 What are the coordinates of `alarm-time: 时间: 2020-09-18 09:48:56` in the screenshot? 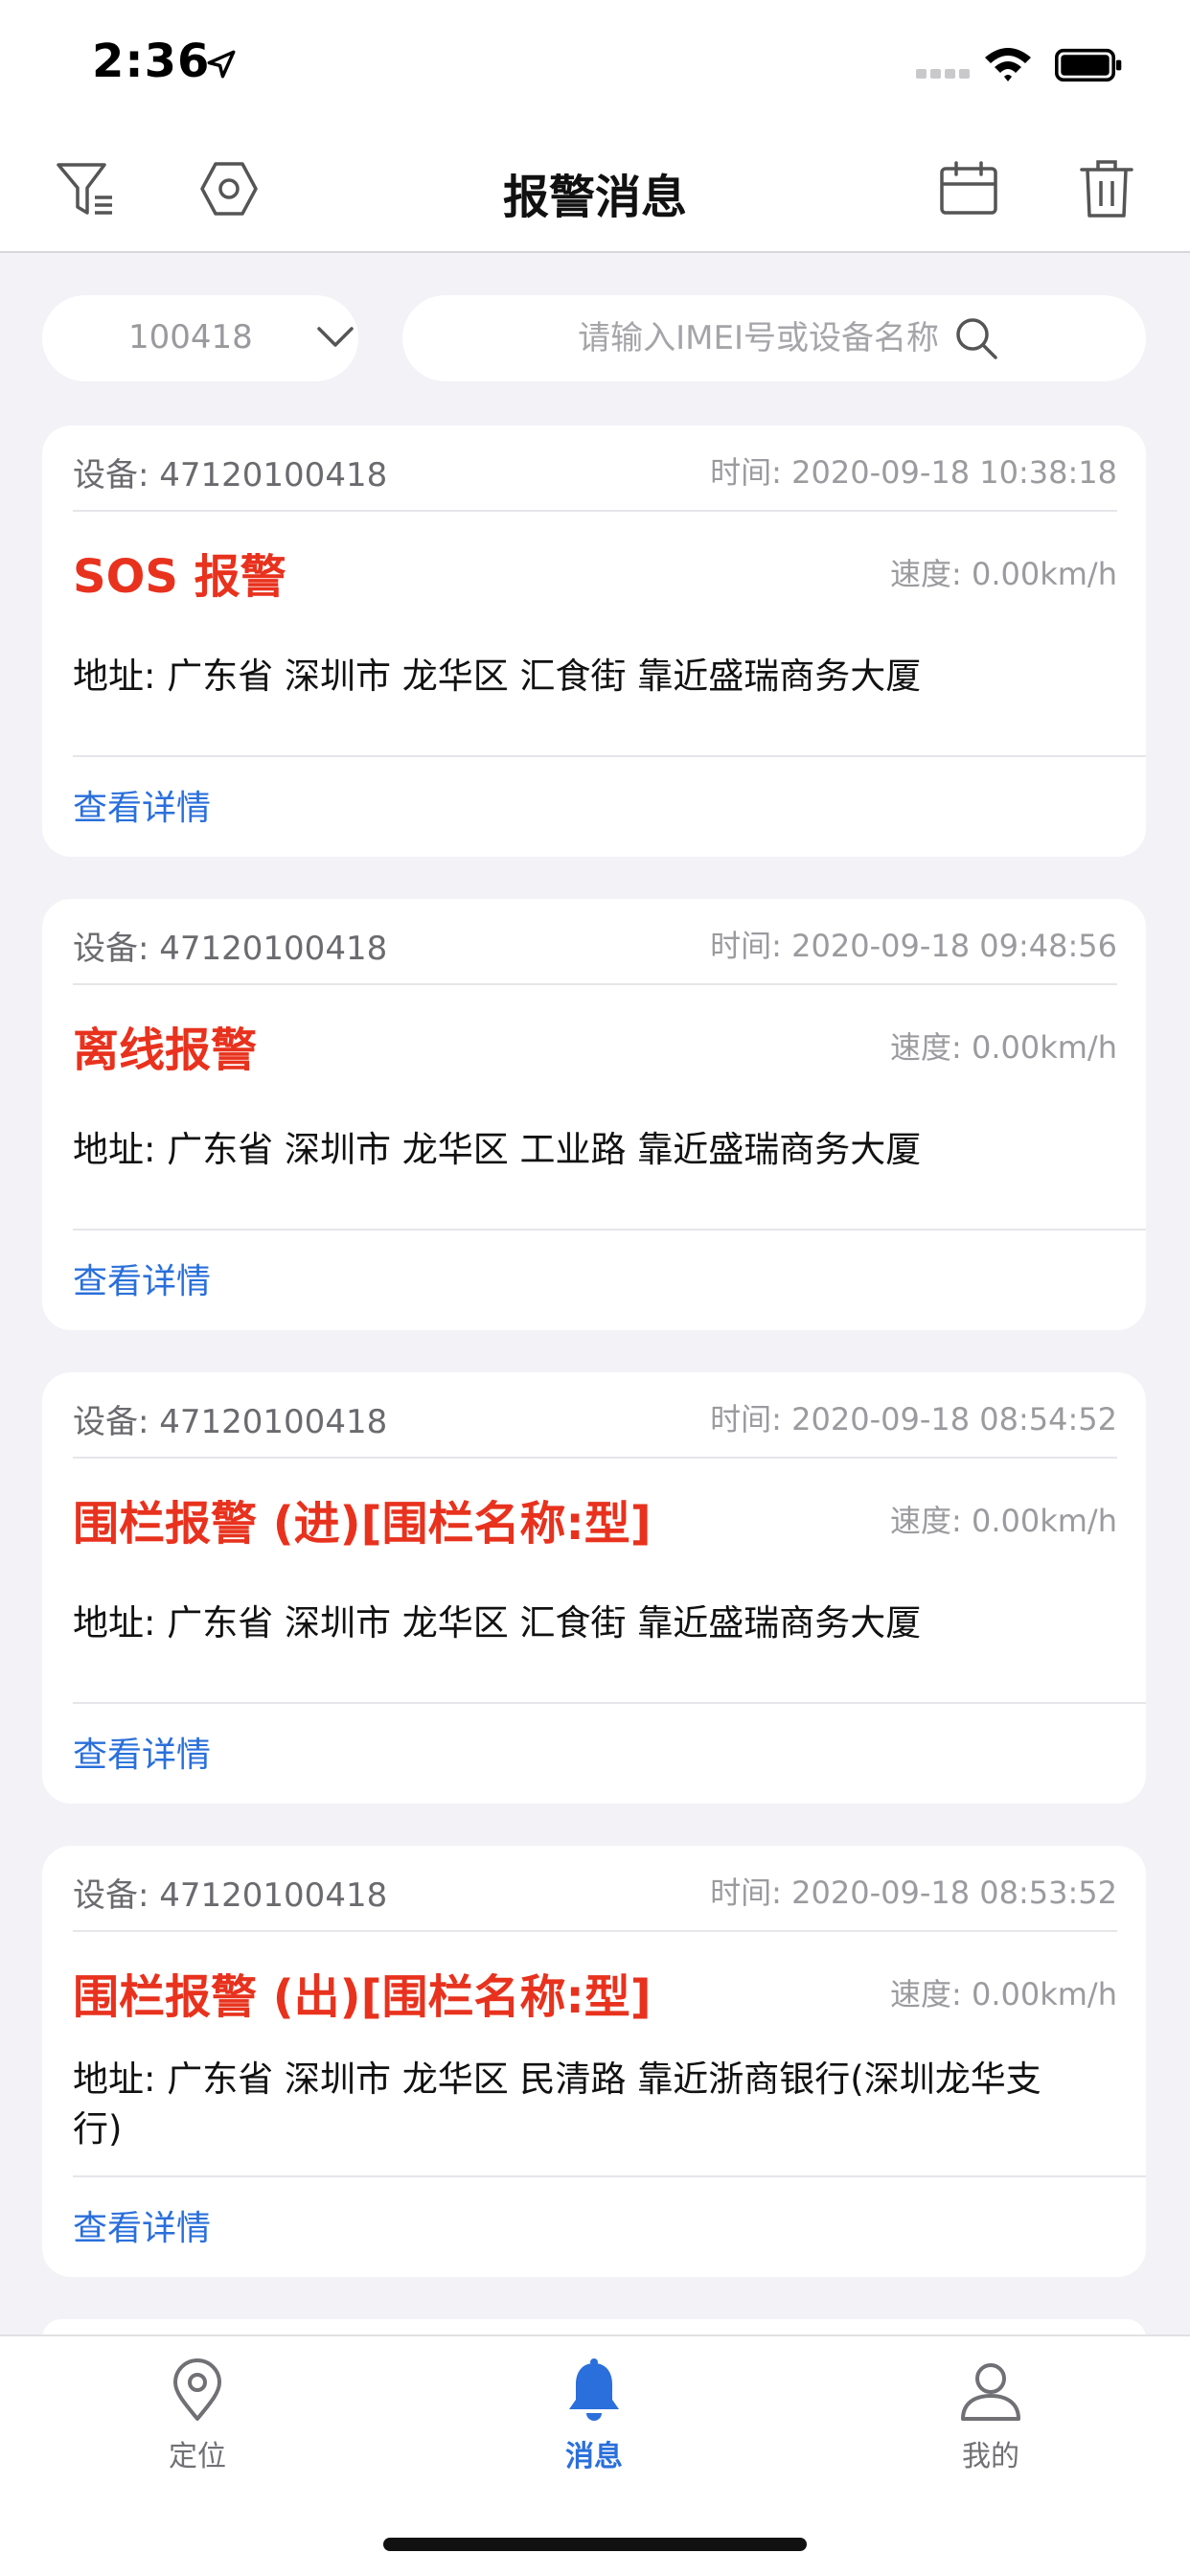 It's located at (914, 946).